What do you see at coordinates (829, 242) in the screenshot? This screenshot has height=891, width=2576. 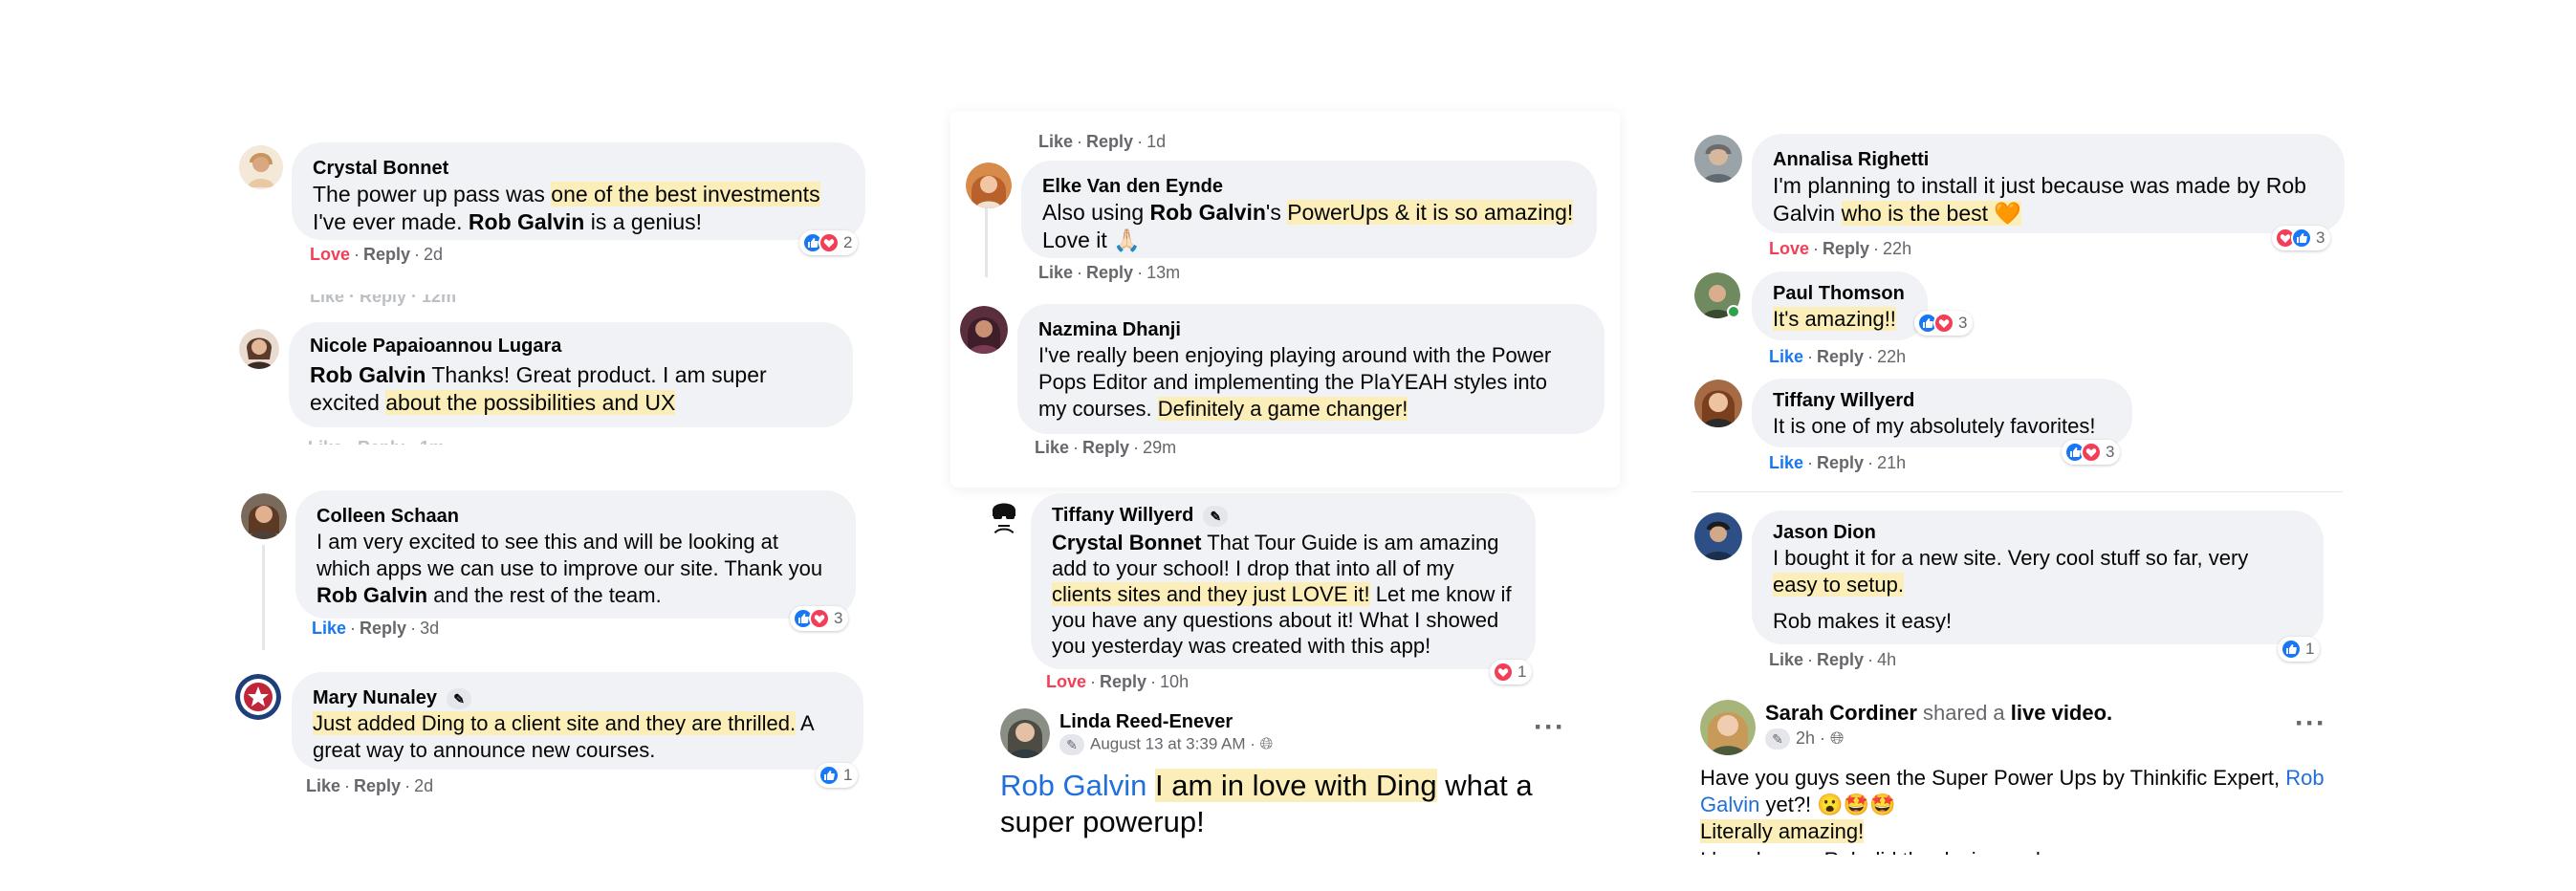 I see `reaction-count: 2` at bounding box center [829, 242].